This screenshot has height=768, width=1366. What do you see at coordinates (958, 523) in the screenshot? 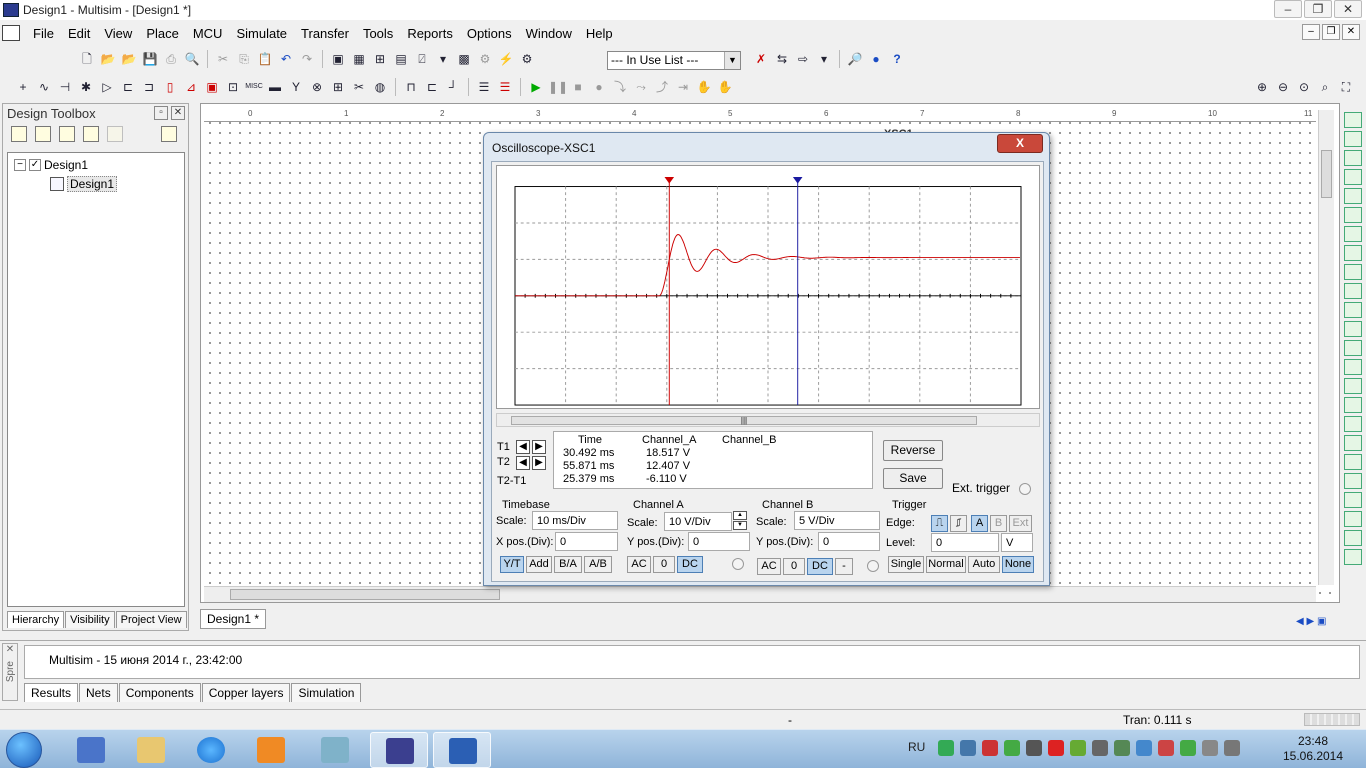
I see `falling-edge-icon: ⎎` at bounding box center [958, 523].